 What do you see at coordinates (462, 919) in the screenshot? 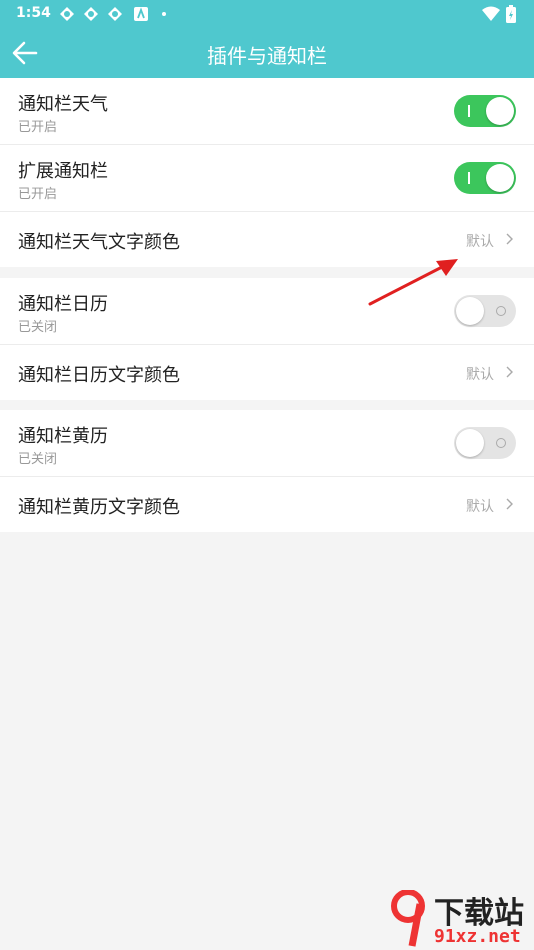
I see `site-watermark: 下载站 91xz.net` at bounding box center [462, 919].